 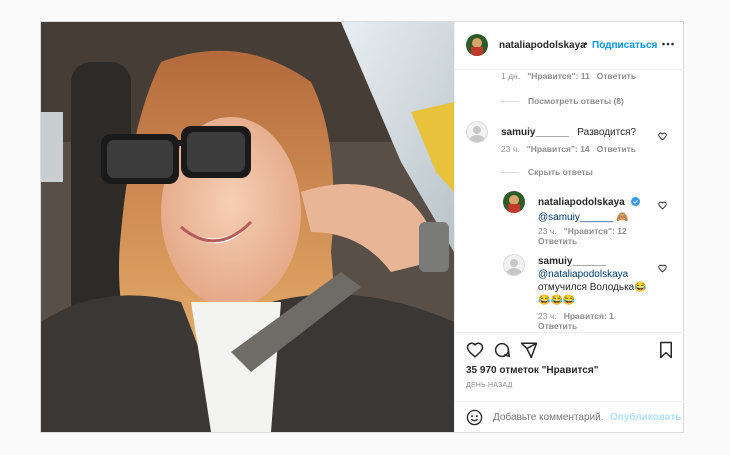 What do you see at coordinates (592, 287) in the screenshot?
I see `reply-text: отмучился Володька😂` at bounding box center [592, 287].